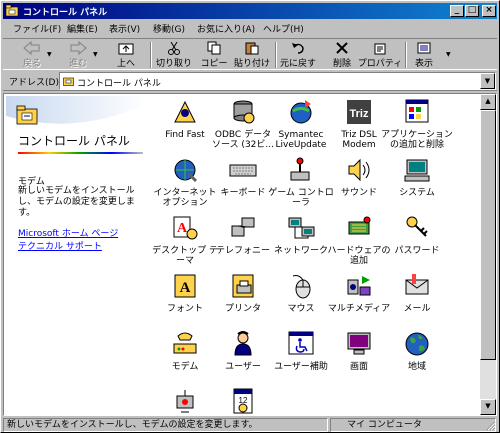  What do you see at coordinates (417, 170) in the screenshot?
I see `system-icon` at bounding box center [417, 170].